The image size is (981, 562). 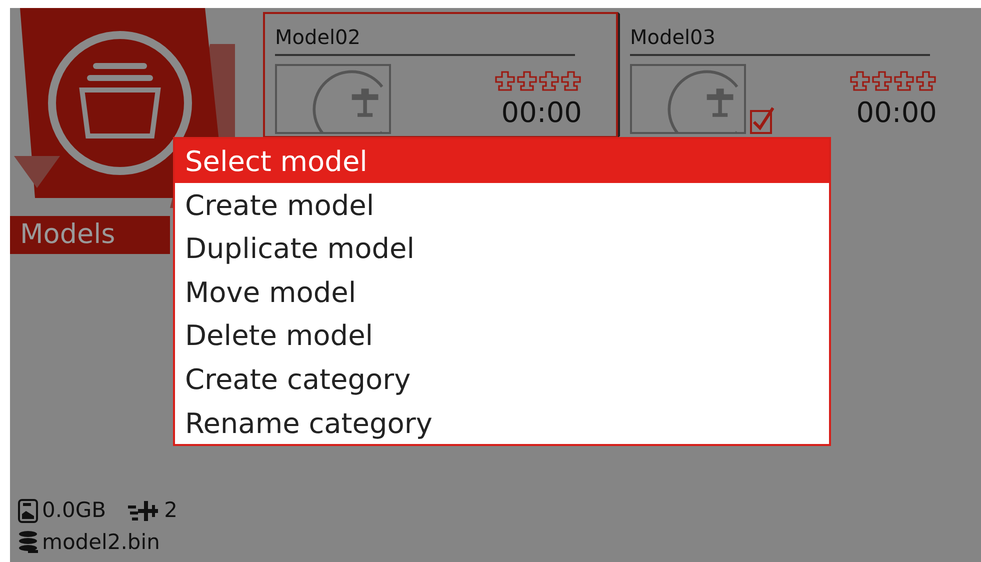 What do you see at coordinates (74, 510) in the screenshot?
I see `storage-text: 0.0GB` at bounding box center [74, 510].